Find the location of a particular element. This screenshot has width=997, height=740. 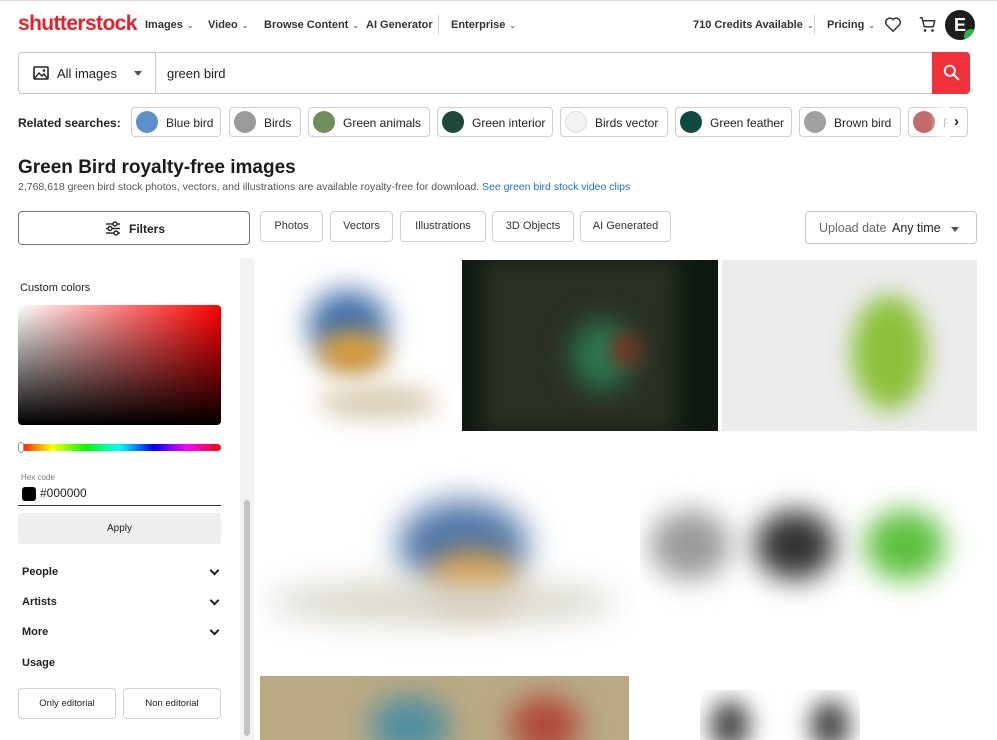

filter-chip-vectors: Vectors is located at coordinates (361, 226).